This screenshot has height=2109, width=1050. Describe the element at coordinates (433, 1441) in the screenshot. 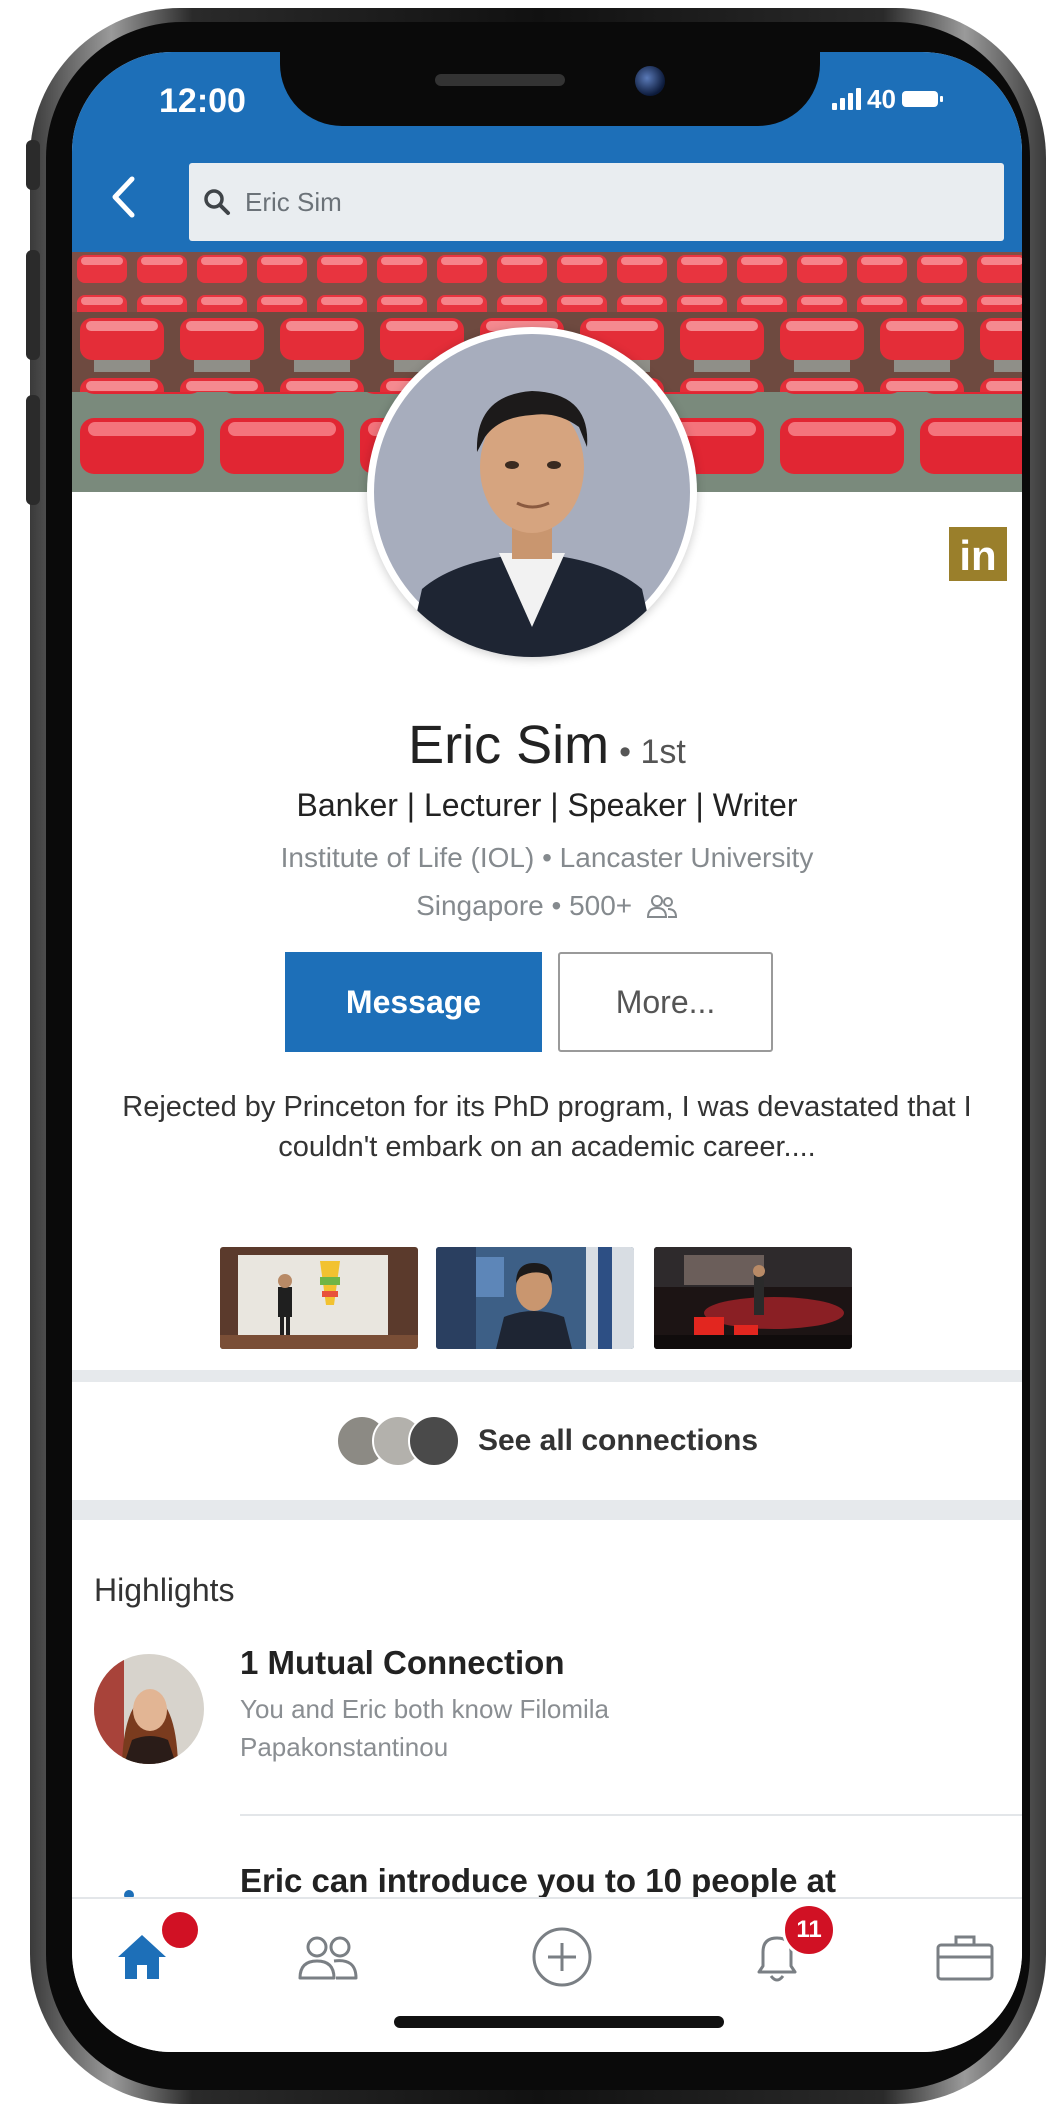

I see `avatar` at that location.